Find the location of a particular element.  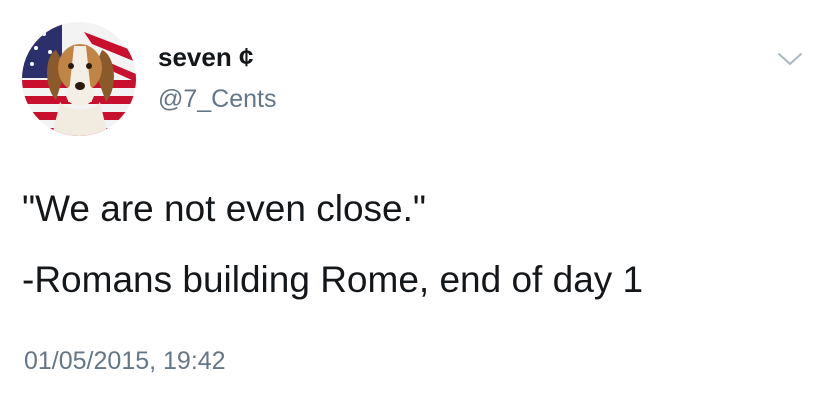

chevron-down-icon is located at coordinates (790, 59).